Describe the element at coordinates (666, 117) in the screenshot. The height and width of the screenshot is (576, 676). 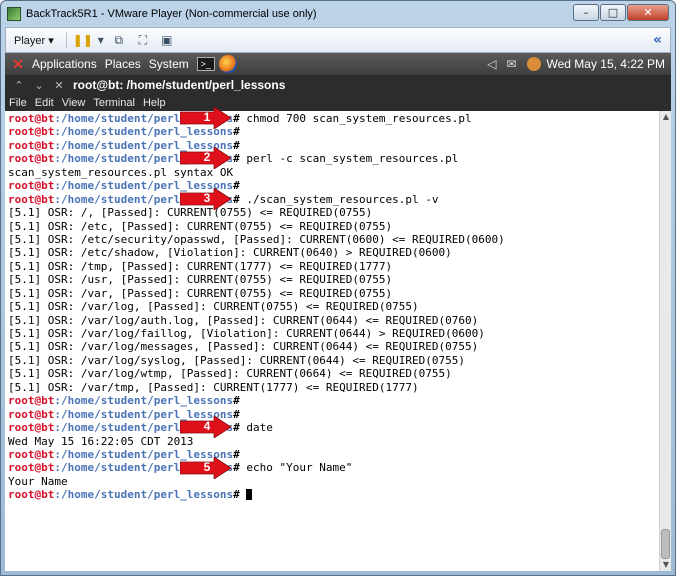
I see `scroll-up-icon: ▲` at that location.